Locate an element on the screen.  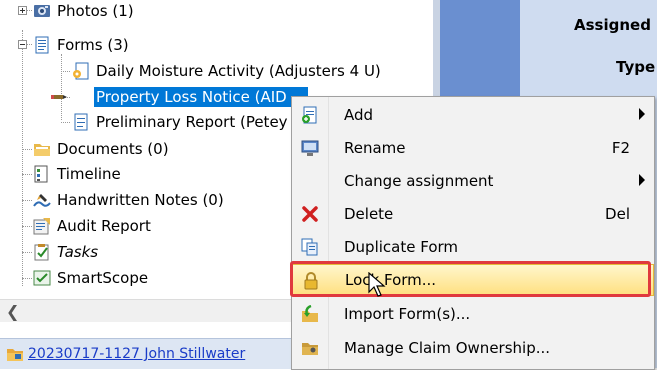
delete-icon is located at coordinates (310, 214).